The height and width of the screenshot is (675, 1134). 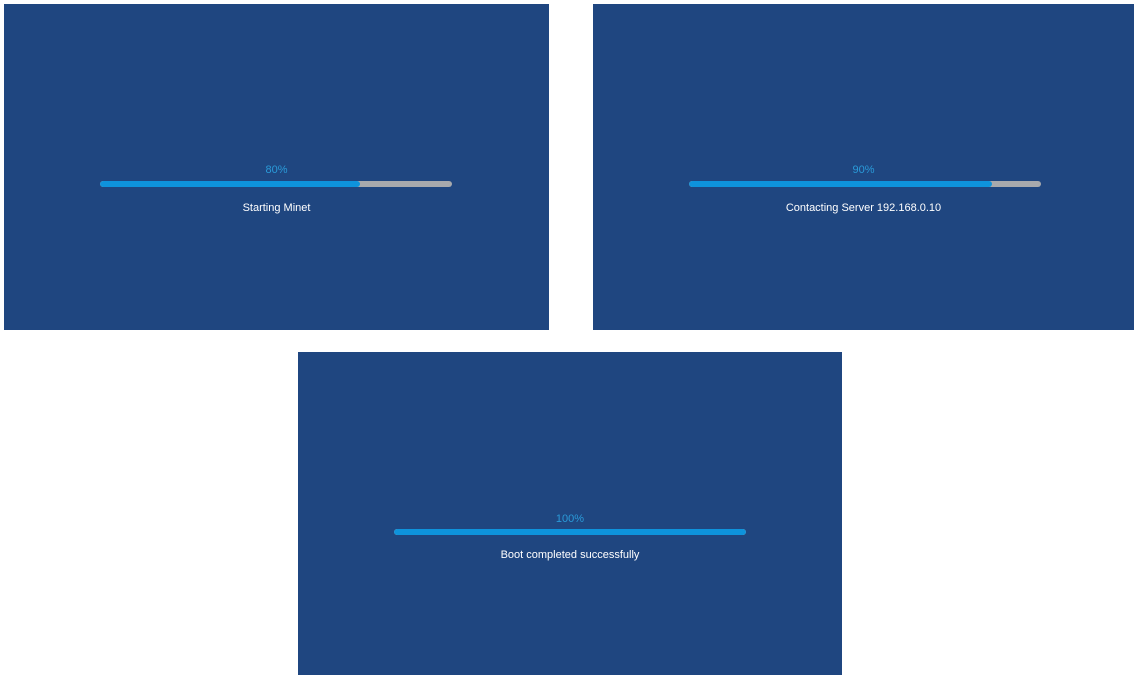 What do you see at coordinates (276, 208) in the screenshot?
I see `boot-status-text: Starting Minet` at bounding box center [276, 208].